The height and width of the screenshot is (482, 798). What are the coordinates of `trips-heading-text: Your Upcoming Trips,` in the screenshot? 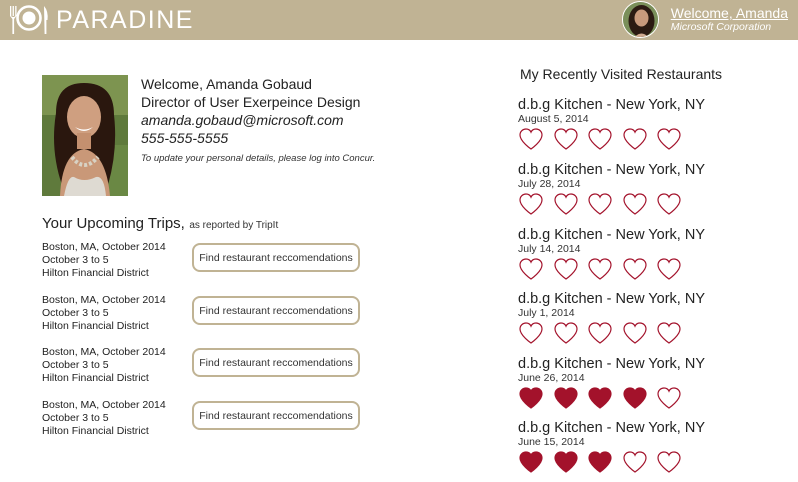 It's located at (113, 223).